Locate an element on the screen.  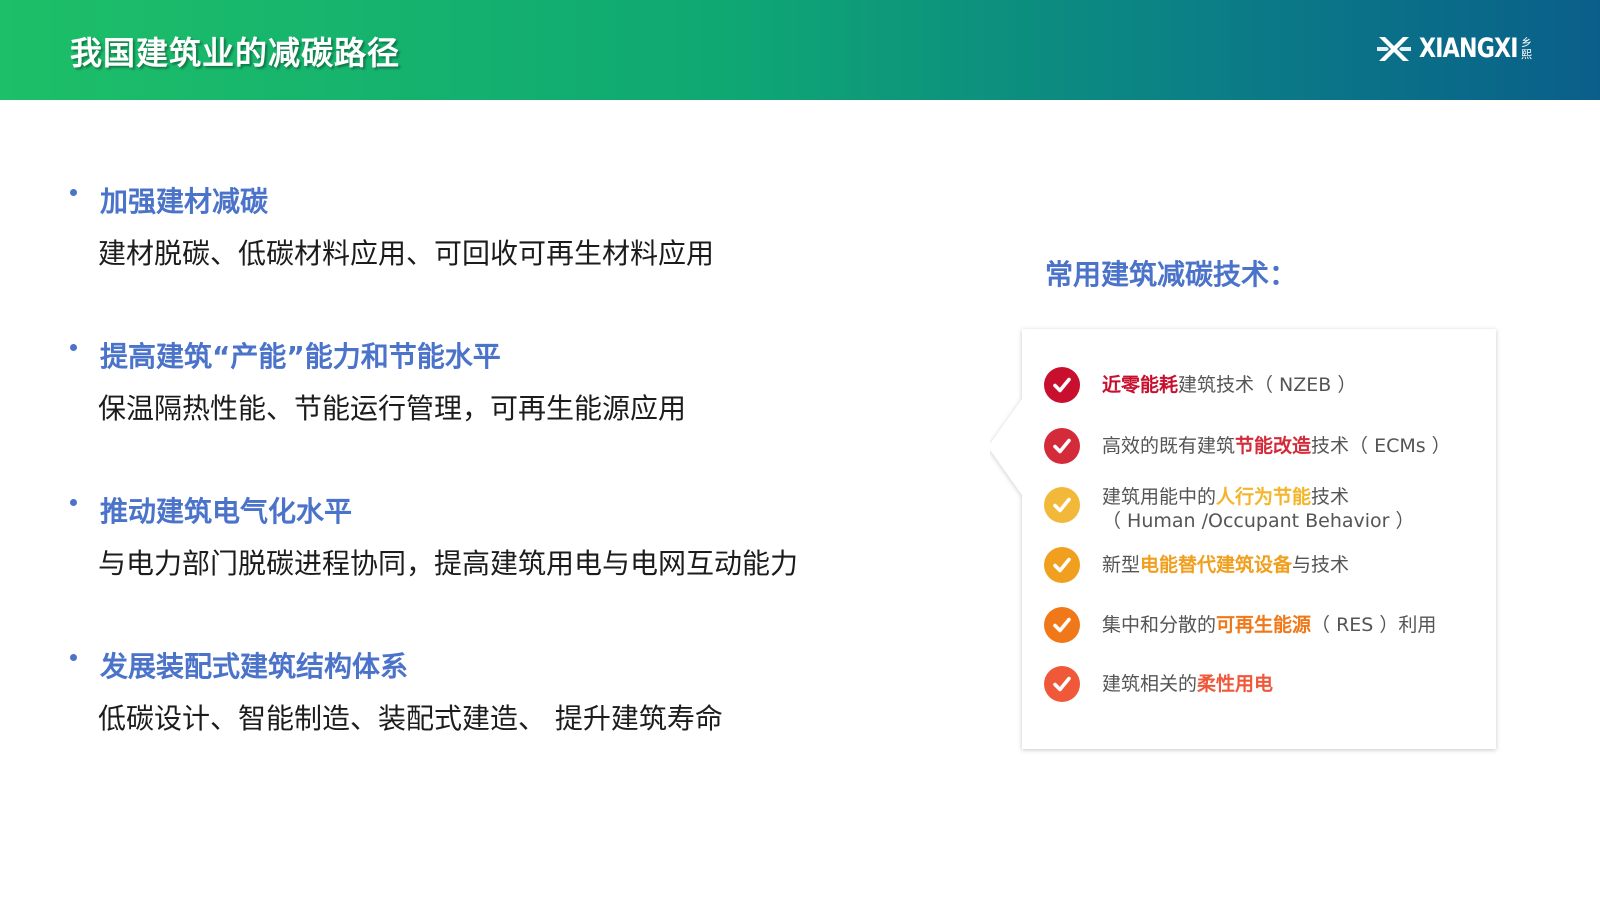
page-title: 我国建筑业的减碳路径 is located at coordinates (235, 53).